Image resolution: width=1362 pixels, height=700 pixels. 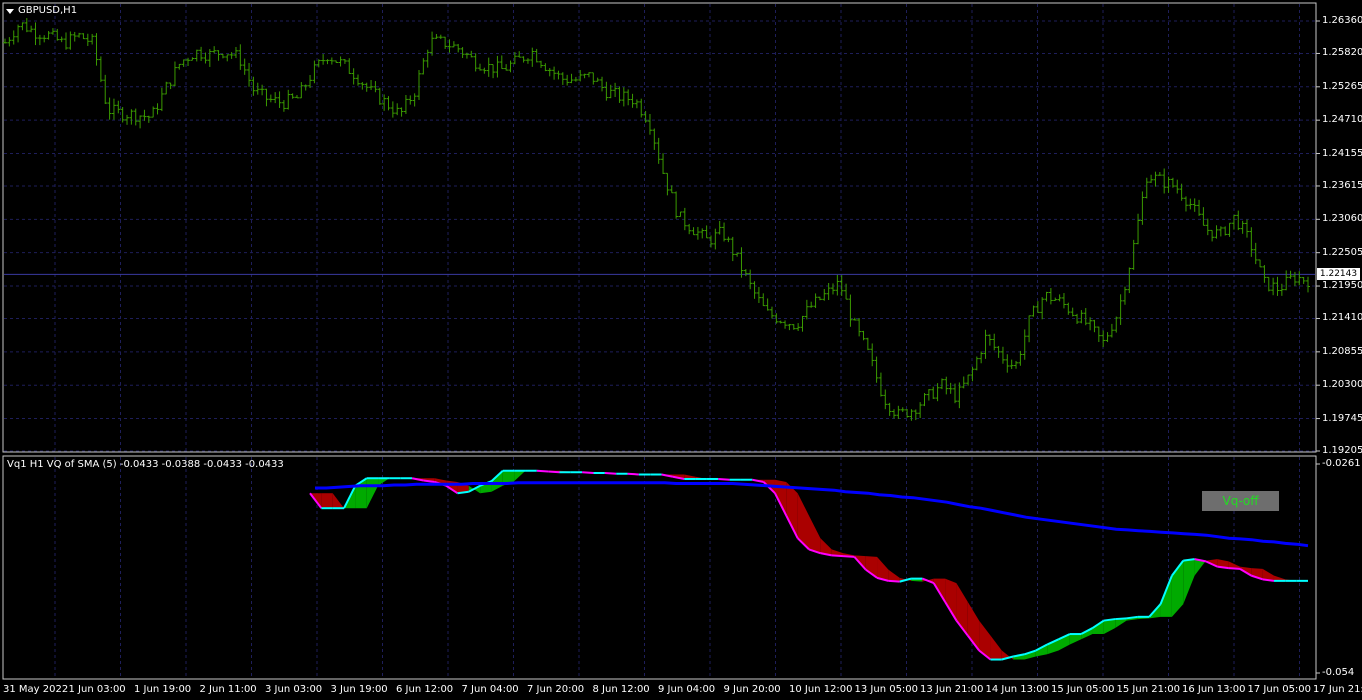 I want to click on time-axis-label: 7 Jun 04:00, so click(x=490, y=689).